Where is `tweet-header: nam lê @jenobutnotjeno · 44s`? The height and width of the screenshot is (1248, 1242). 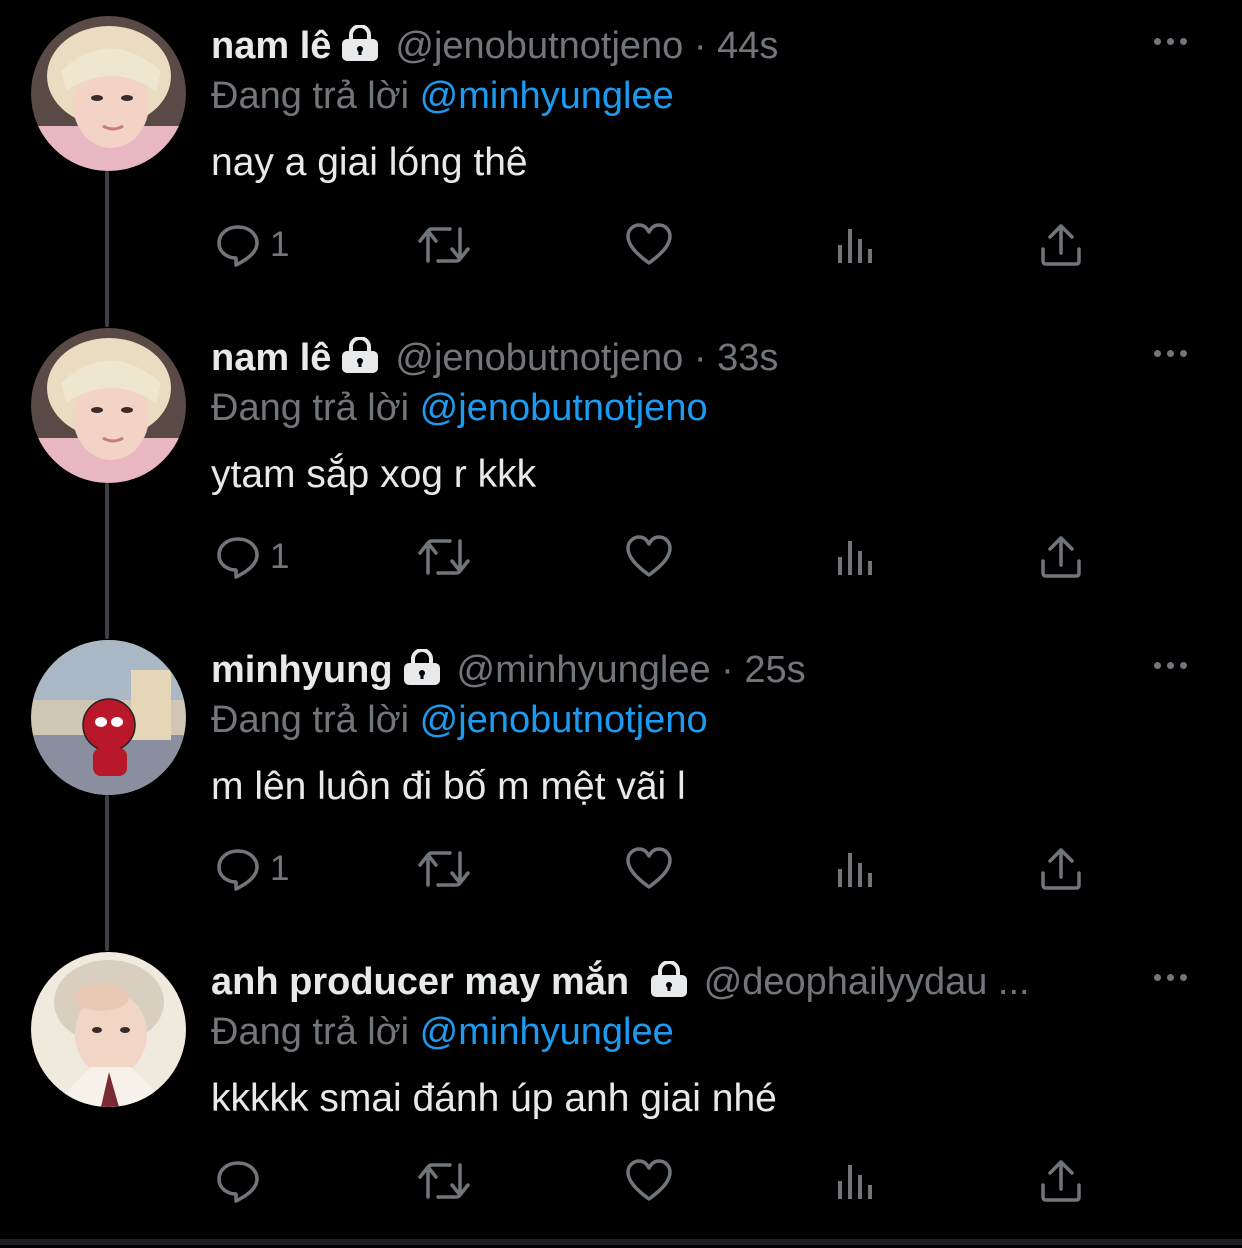 tweet-header: nam lê @jenobutnotjeno · 44s is located at coordinates (666, 47).